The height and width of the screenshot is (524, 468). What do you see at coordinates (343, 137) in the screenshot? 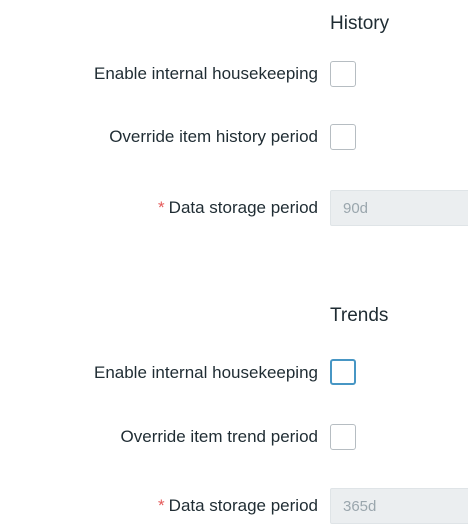
I see `history-override-period-checkbox` at bounding box center [343, 137].